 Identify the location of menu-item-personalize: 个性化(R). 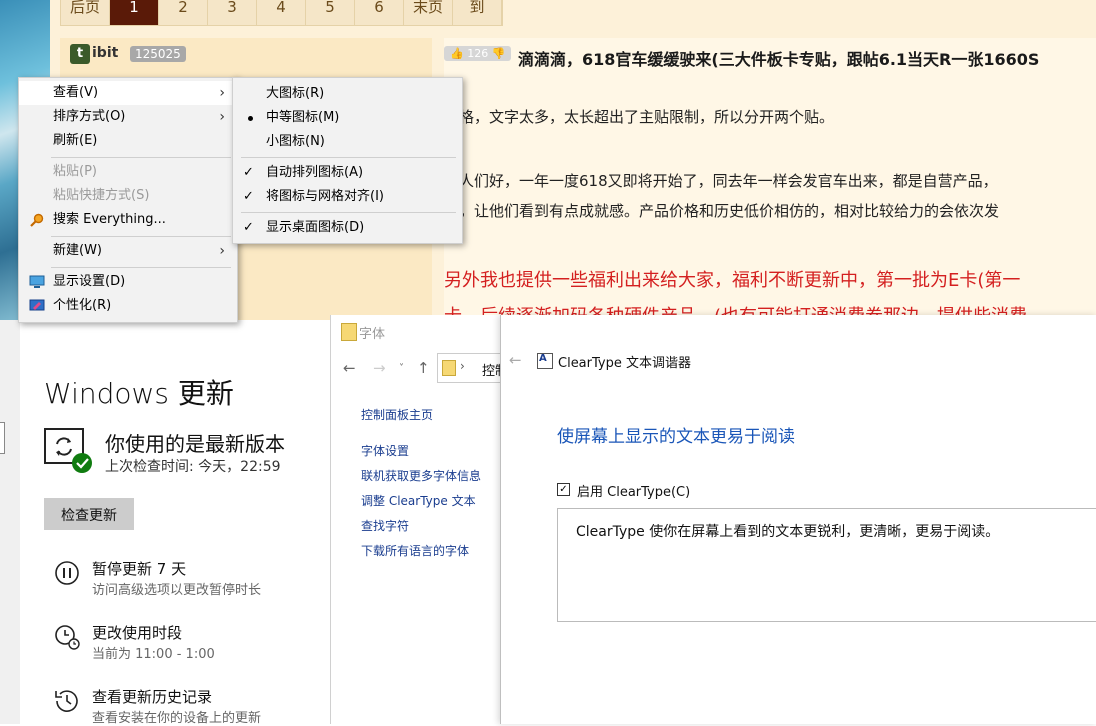
(128, 306).